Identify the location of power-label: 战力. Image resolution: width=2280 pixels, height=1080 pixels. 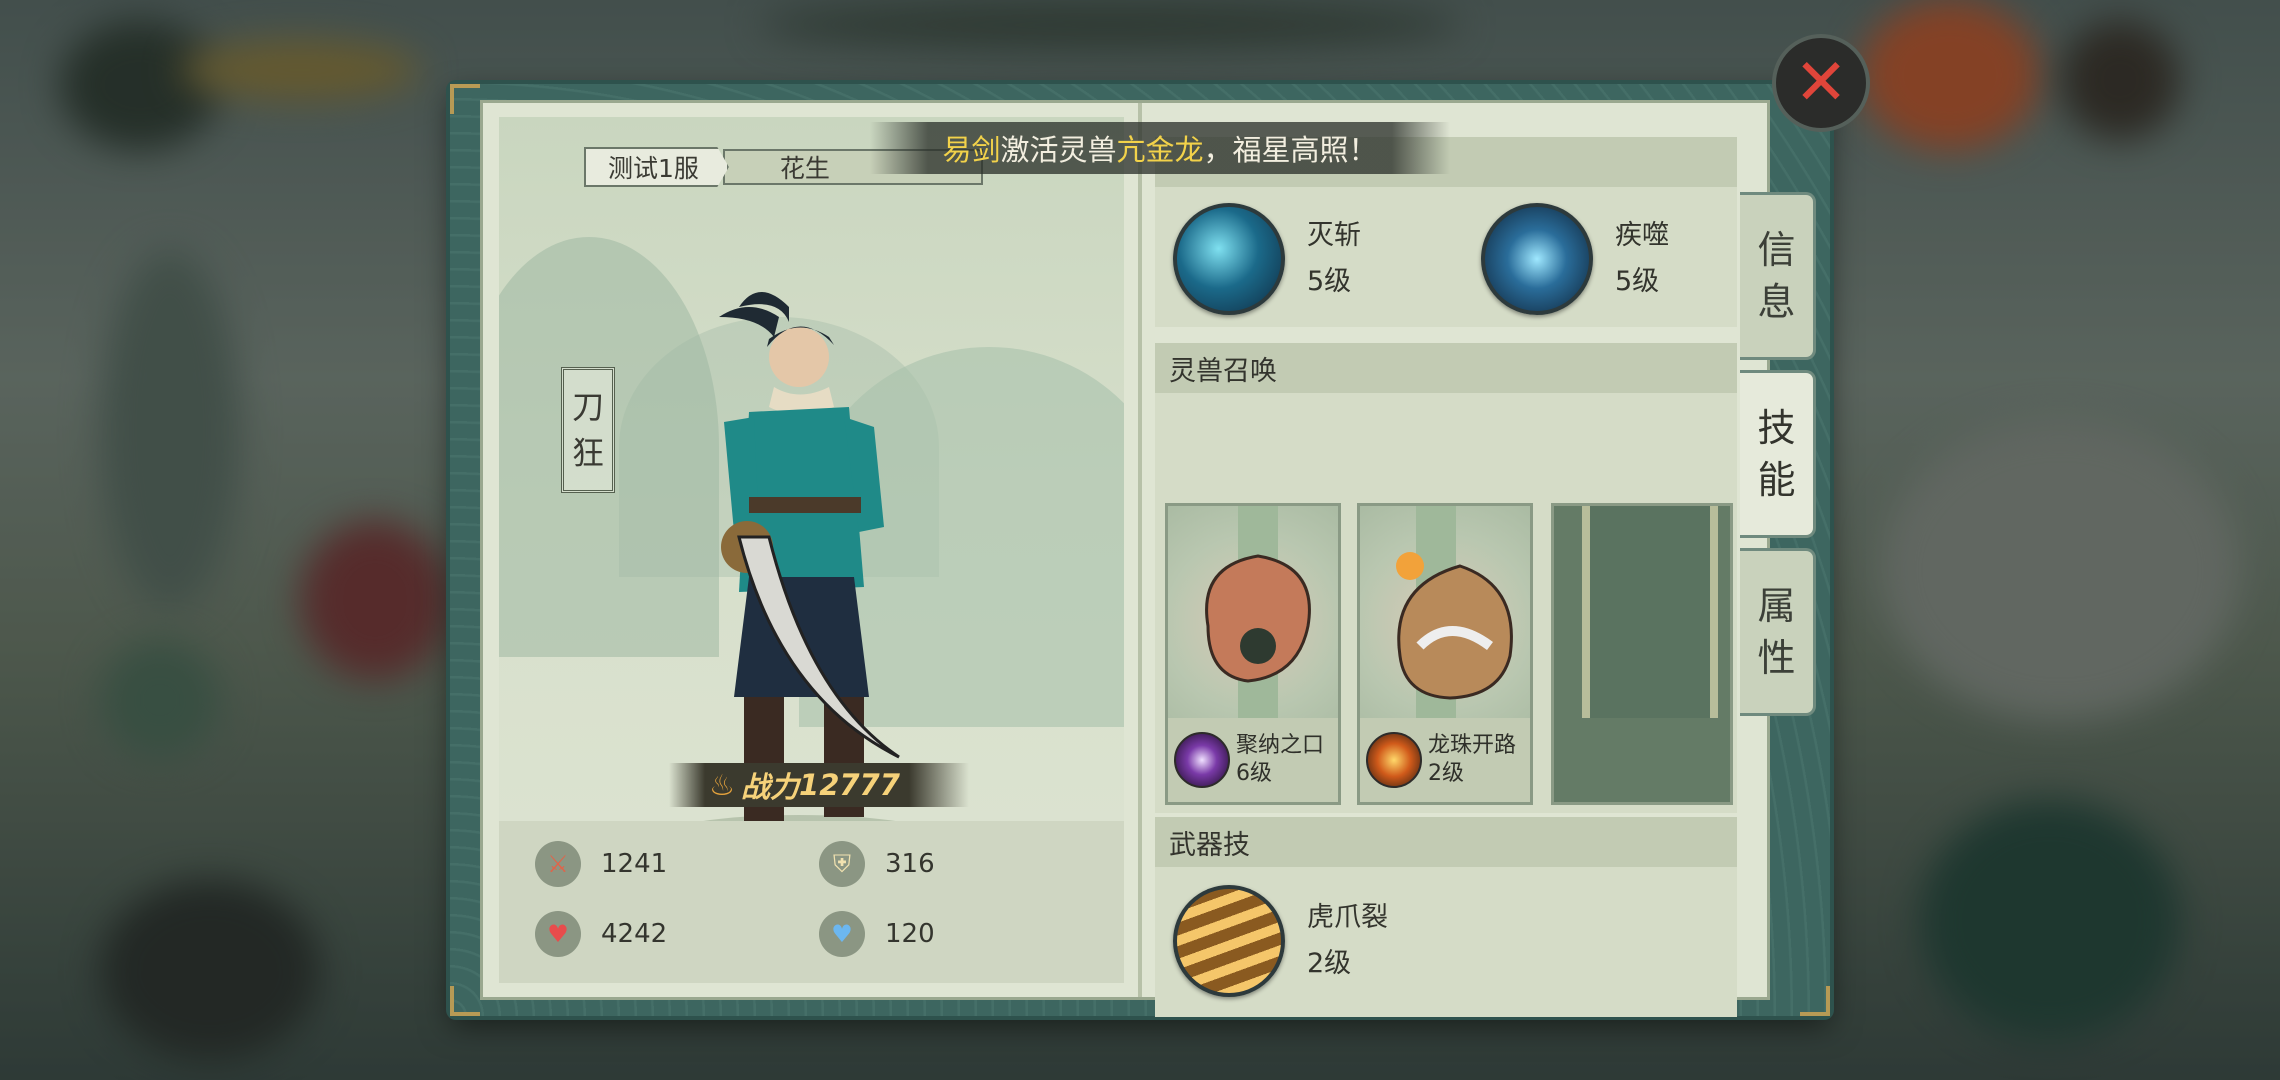
(770, 787).